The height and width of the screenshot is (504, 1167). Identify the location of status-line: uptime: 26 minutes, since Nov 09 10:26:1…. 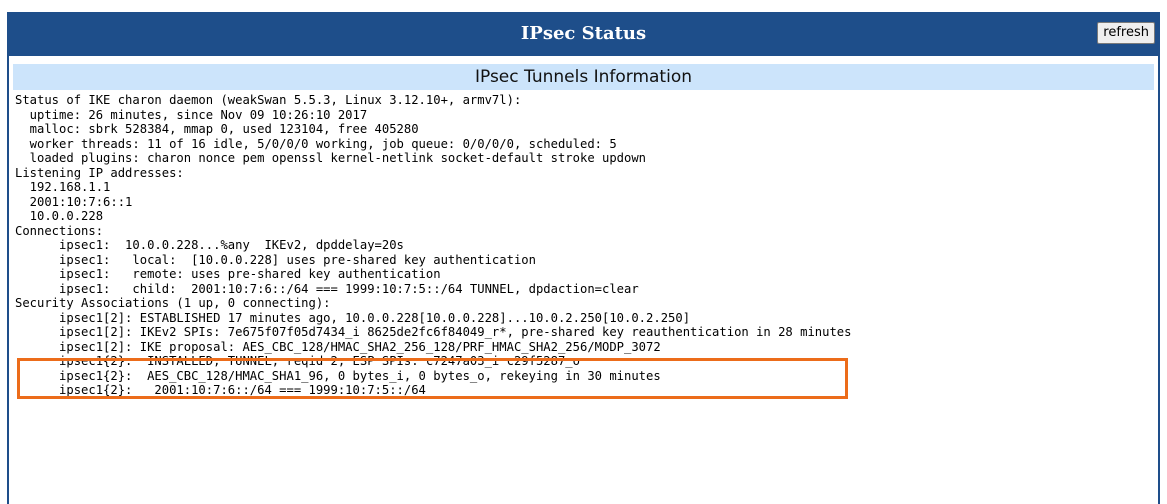
(191, 114).